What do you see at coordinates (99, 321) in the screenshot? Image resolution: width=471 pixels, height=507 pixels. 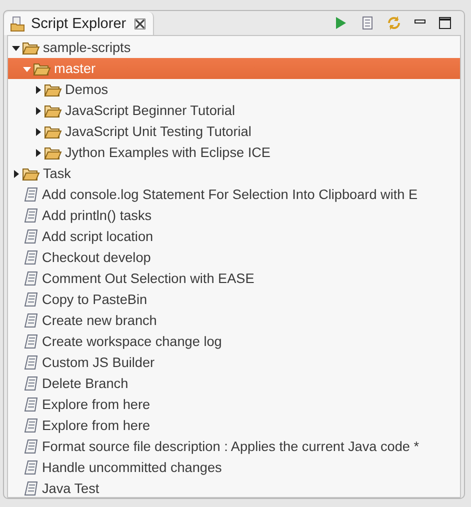 I see `item-label: Create new branch` at bounding box center [99, 321].